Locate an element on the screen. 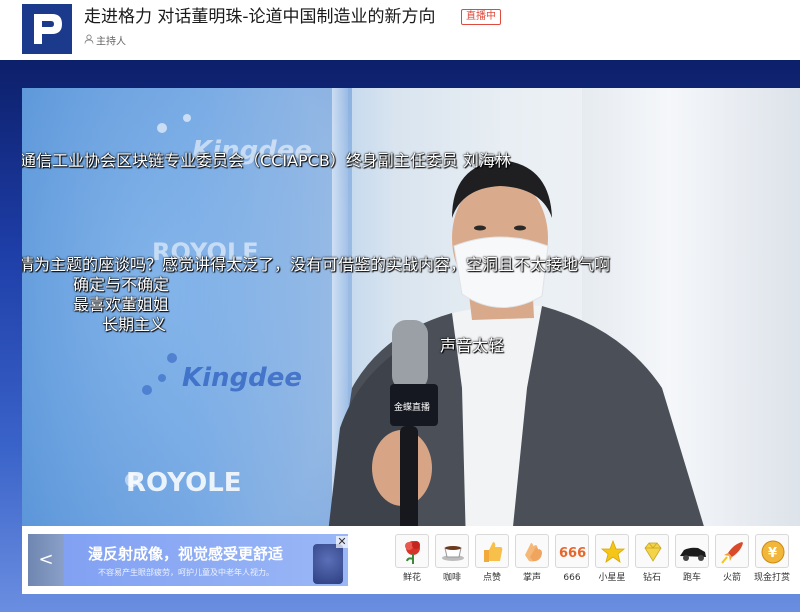  channel-logo is located at coordinates (47, 29).